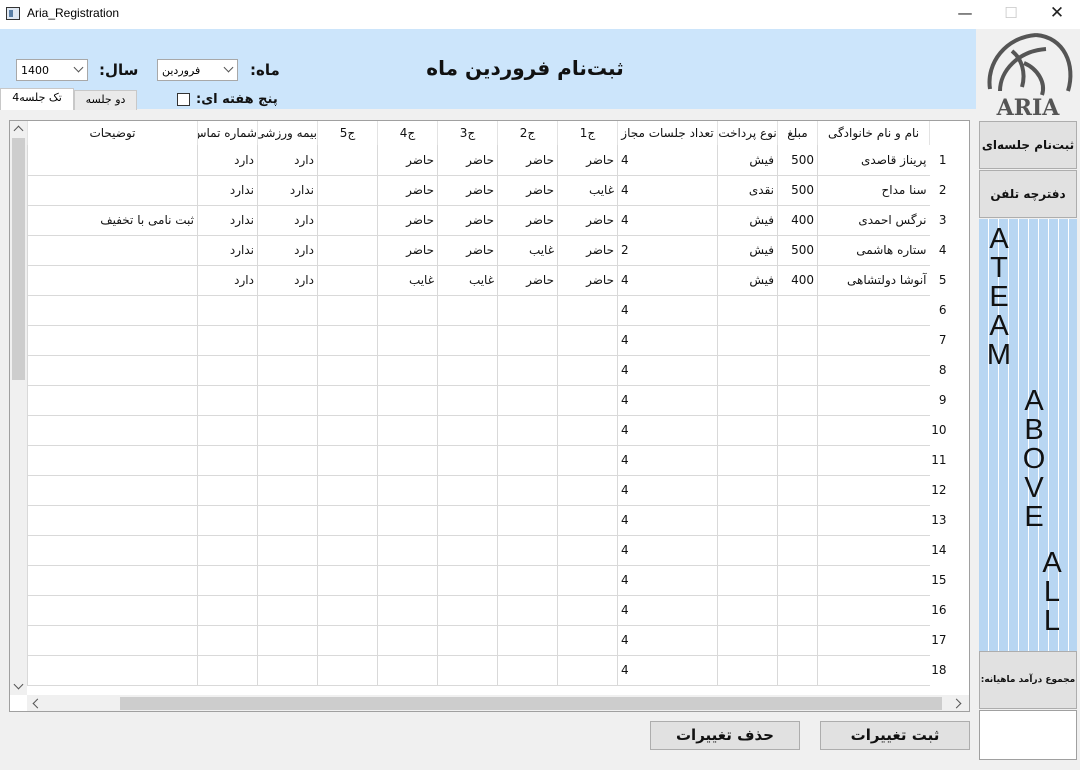 The width and height of the screenshot is (1080, 770). Describe the element at coordinates (487, 670) in the screenshot. I see `table-row: 18 4` at that location.